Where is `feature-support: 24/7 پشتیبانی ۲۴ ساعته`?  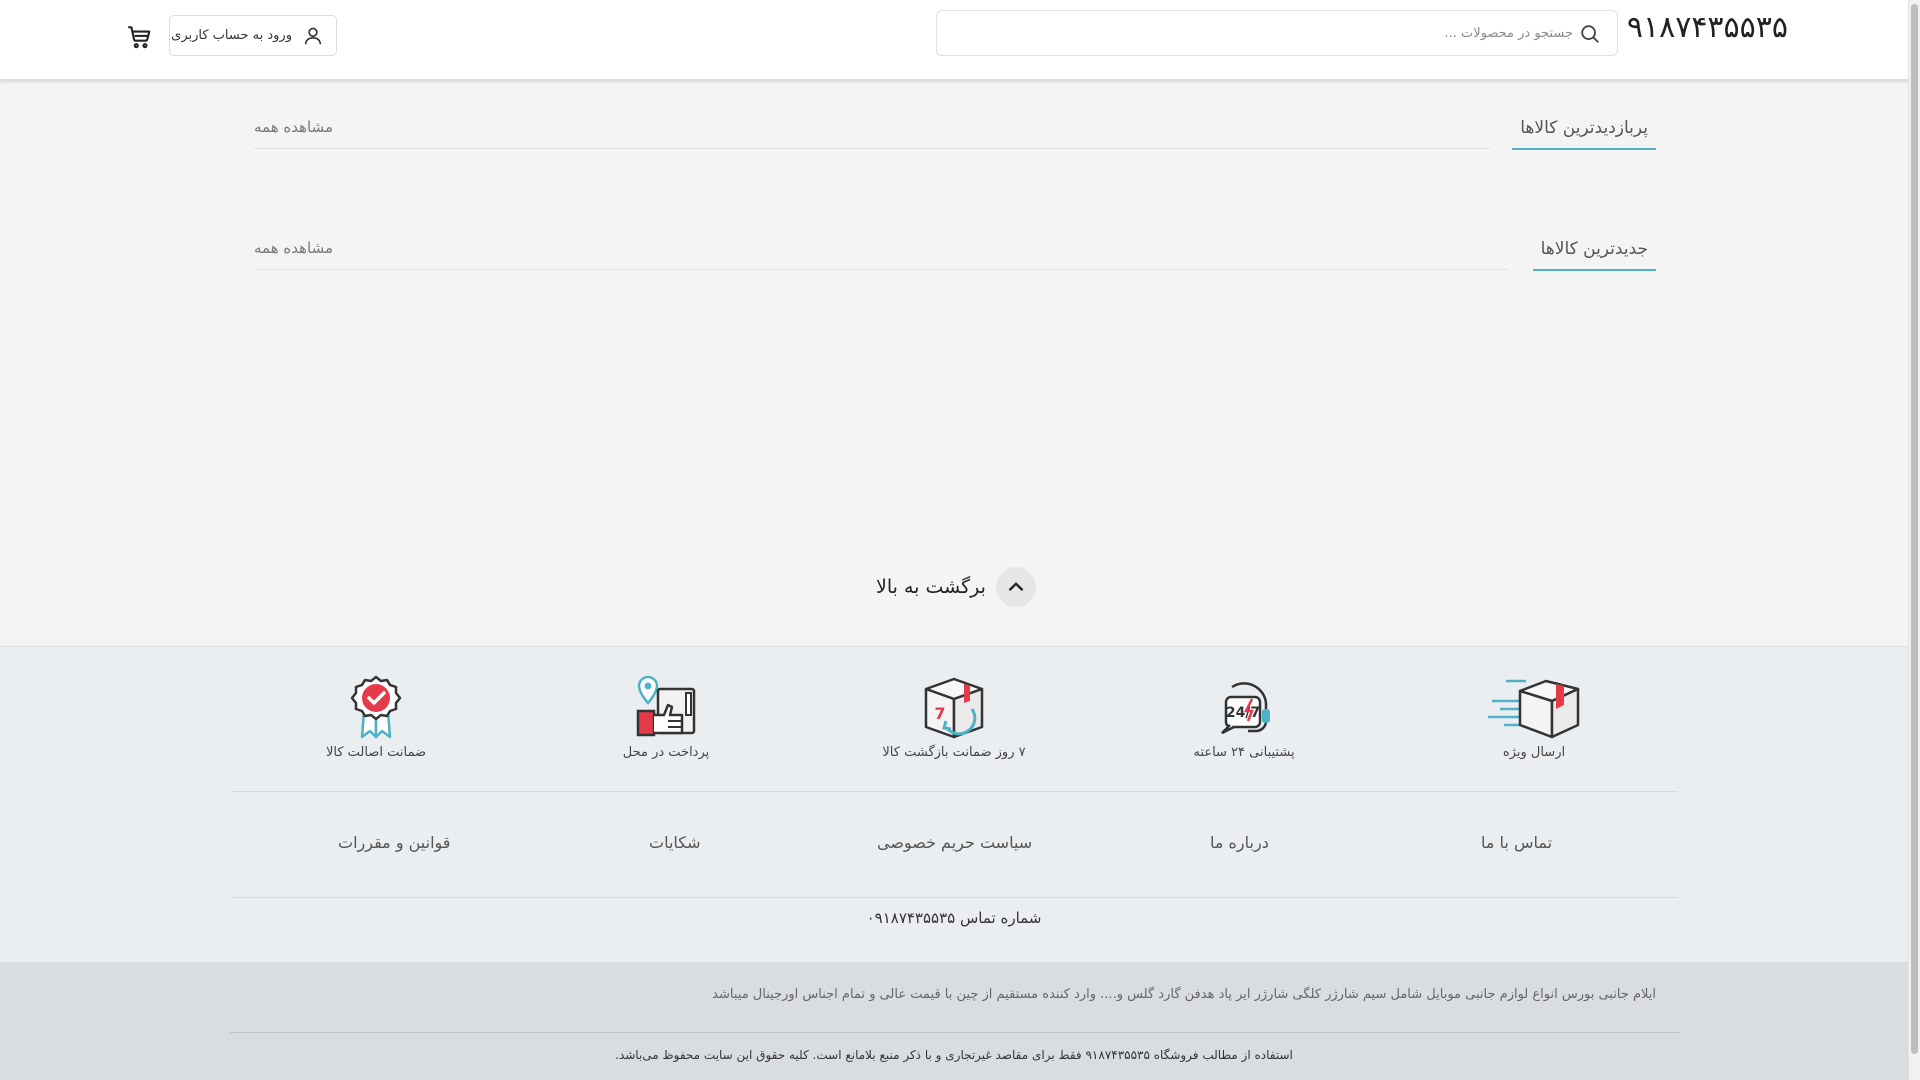
feature-support: 24/7 پشتیبانی ۲۴ ساعته is located at coordinates (1244, 717).